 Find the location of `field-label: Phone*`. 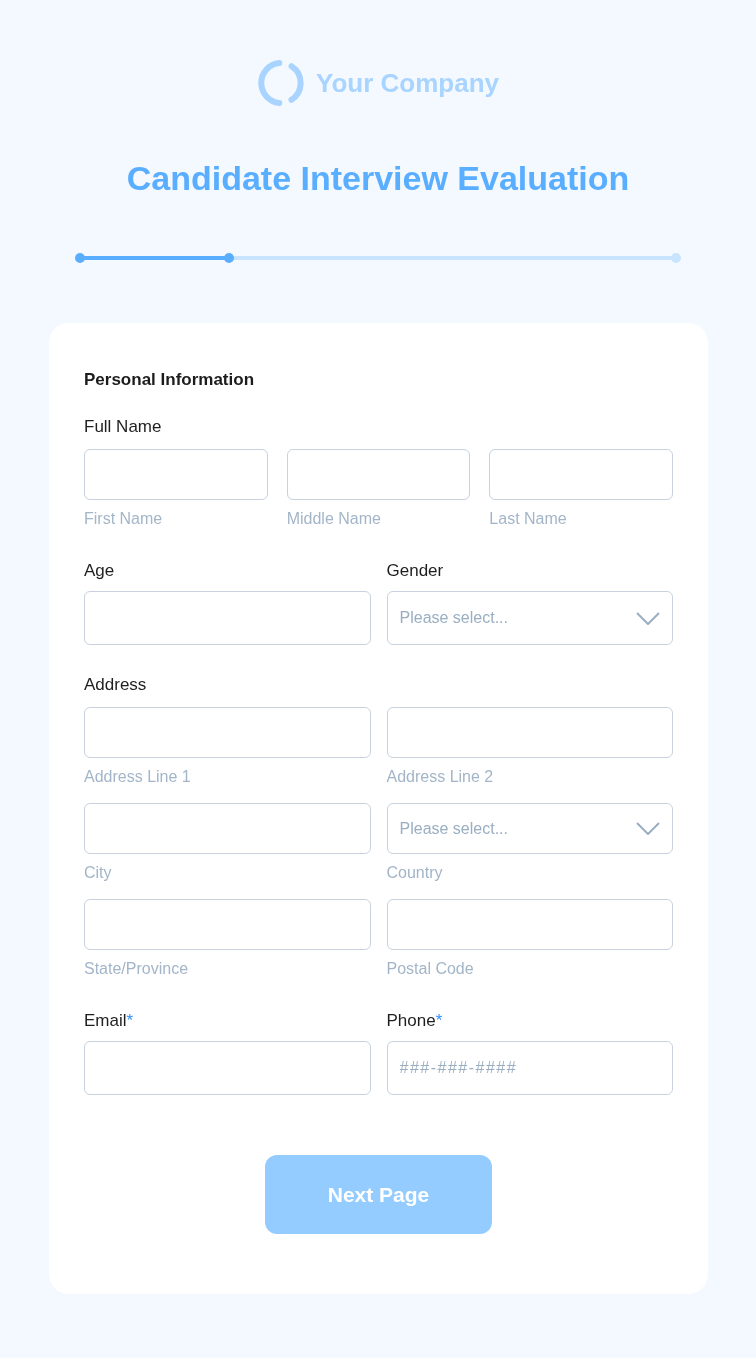

field-label: Phone* is located at coordinates (415, 1021).